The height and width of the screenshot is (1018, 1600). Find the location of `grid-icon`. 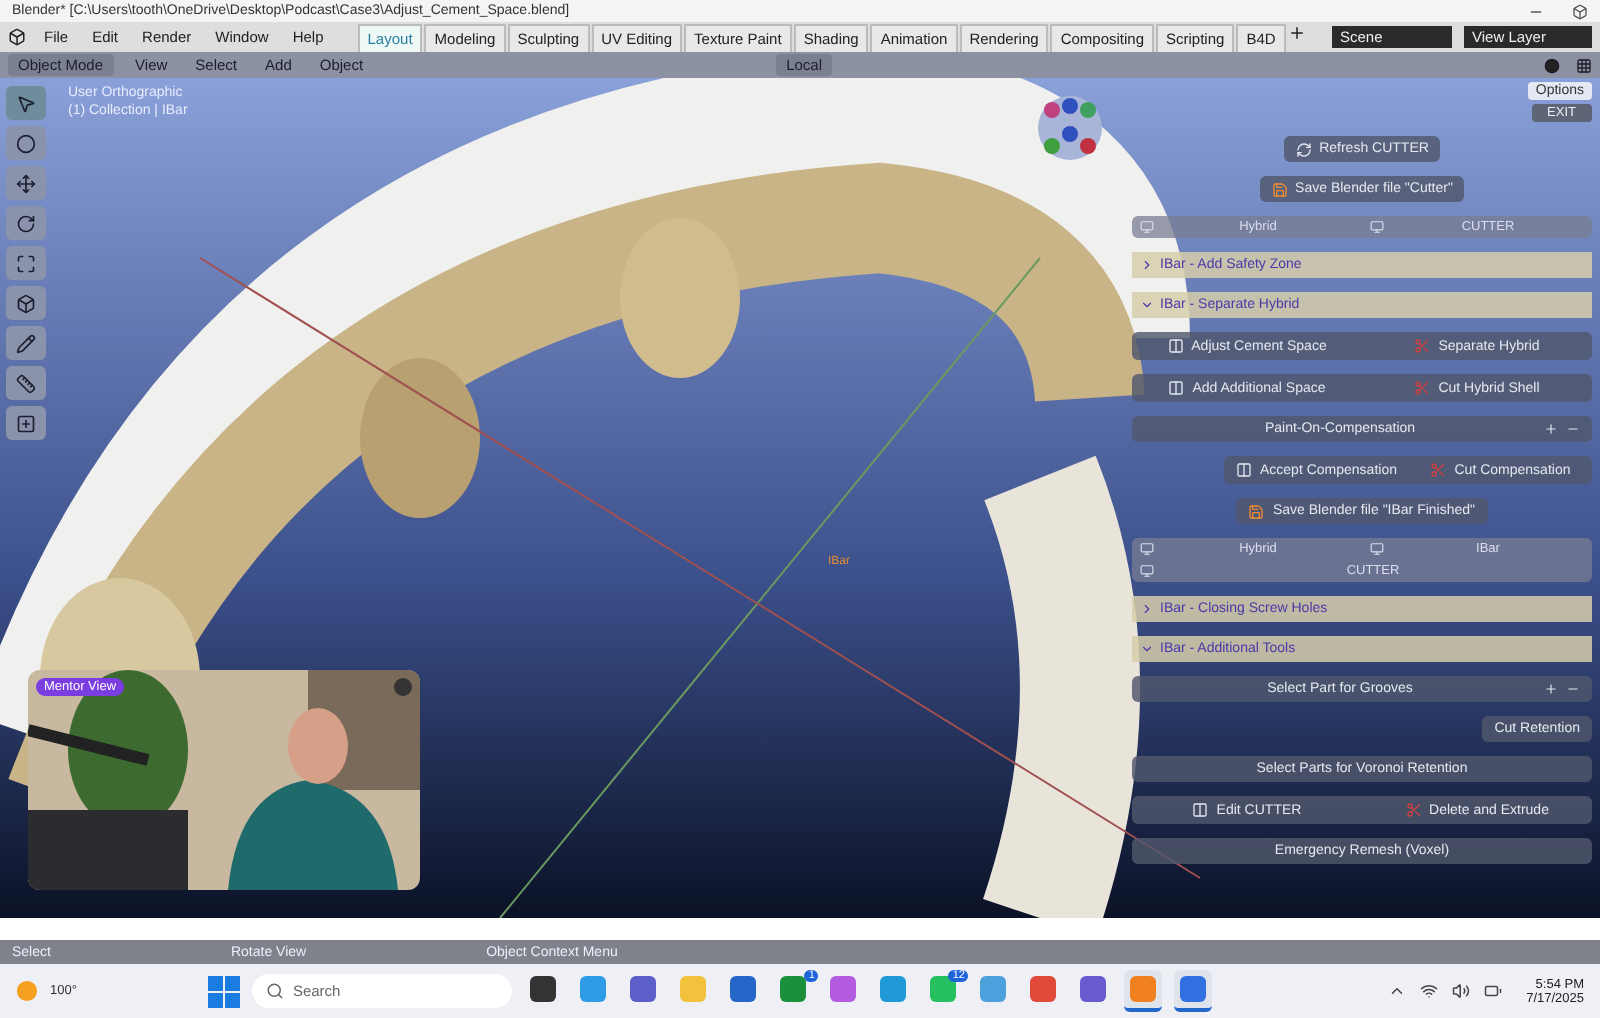

grid-icon is located at coordinates (1584, 65).